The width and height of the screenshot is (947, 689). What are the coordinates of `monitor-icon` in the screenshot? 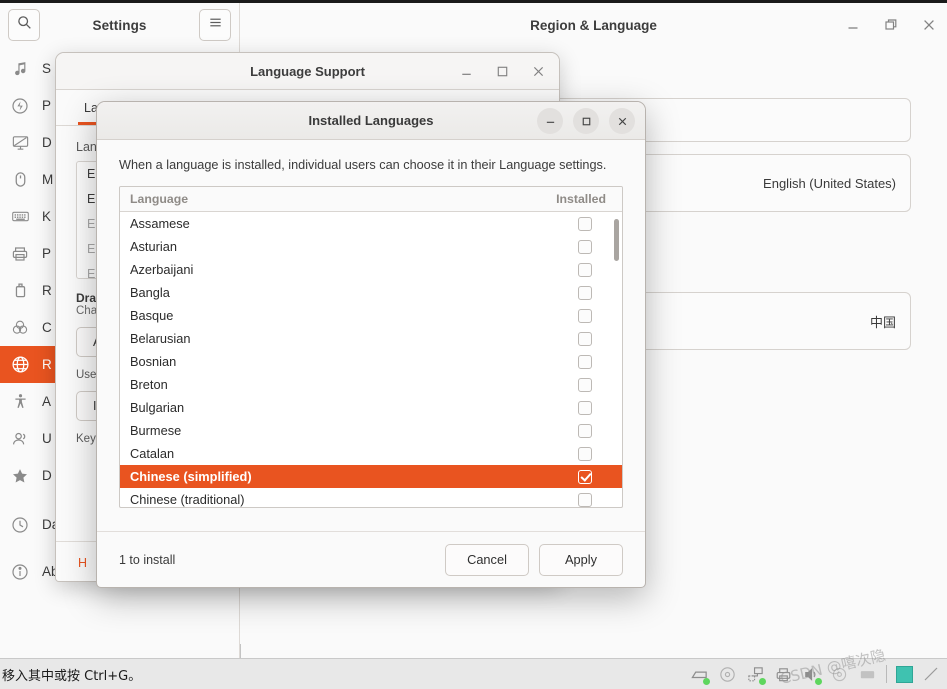 It's located at (867, 674).